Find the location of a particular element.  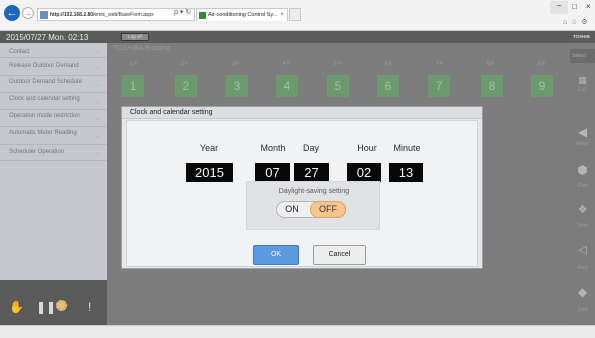

address-url-path: emtc_web/BaseForm.aspx is located at coordinates (124, 14).